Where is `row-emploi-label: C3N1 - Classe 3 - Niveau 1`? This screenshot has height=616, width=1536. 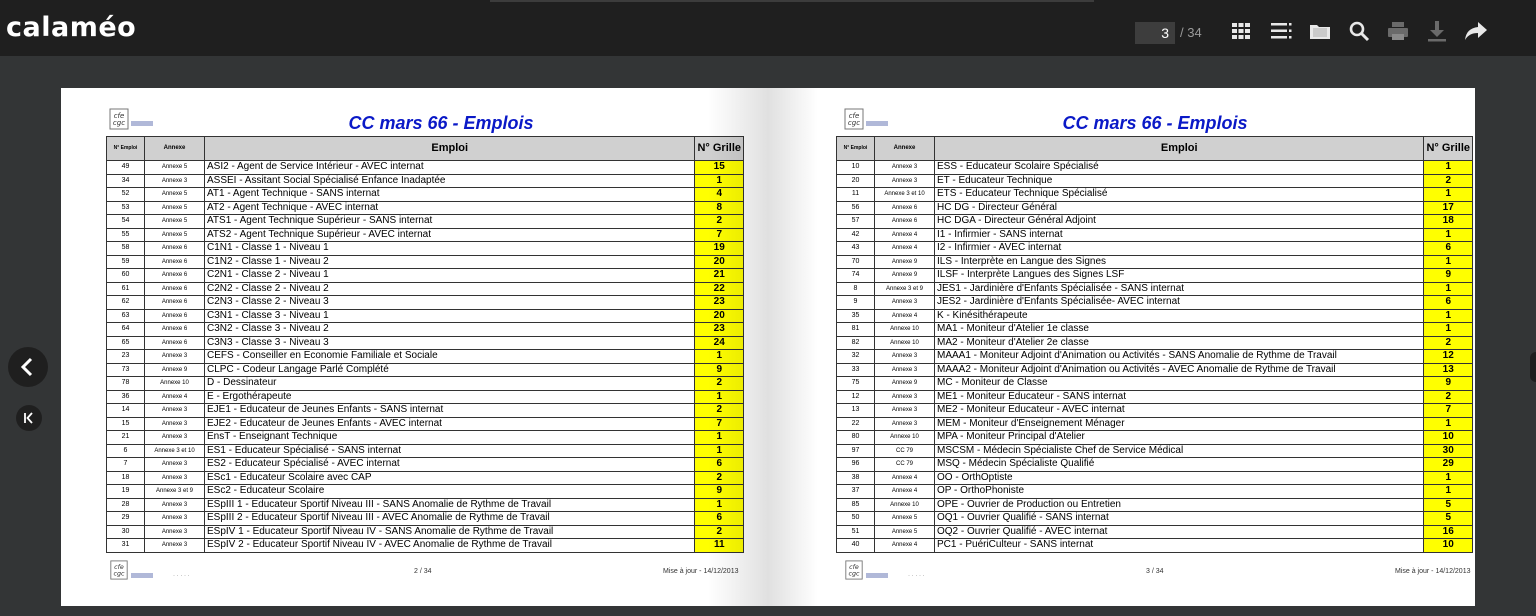
row-emploi-label: C3N1 - Classe 3 - Niveau 1 is located at coordinates (449, 315).